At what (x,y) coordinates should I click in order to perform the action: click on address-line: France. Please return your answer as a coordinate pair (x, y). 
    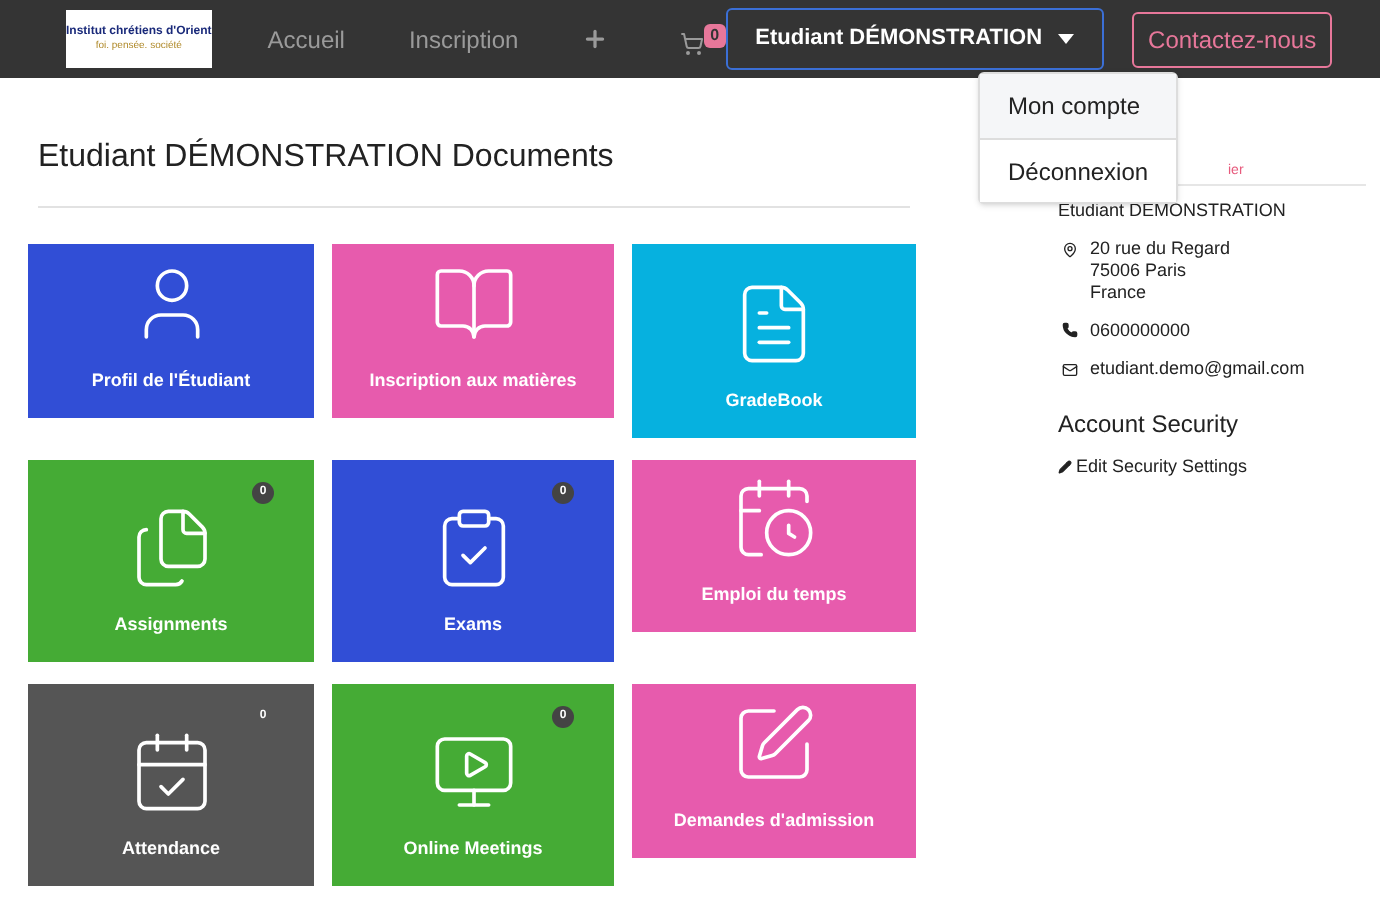
    Looking at the image, I should click on (1119, 292).